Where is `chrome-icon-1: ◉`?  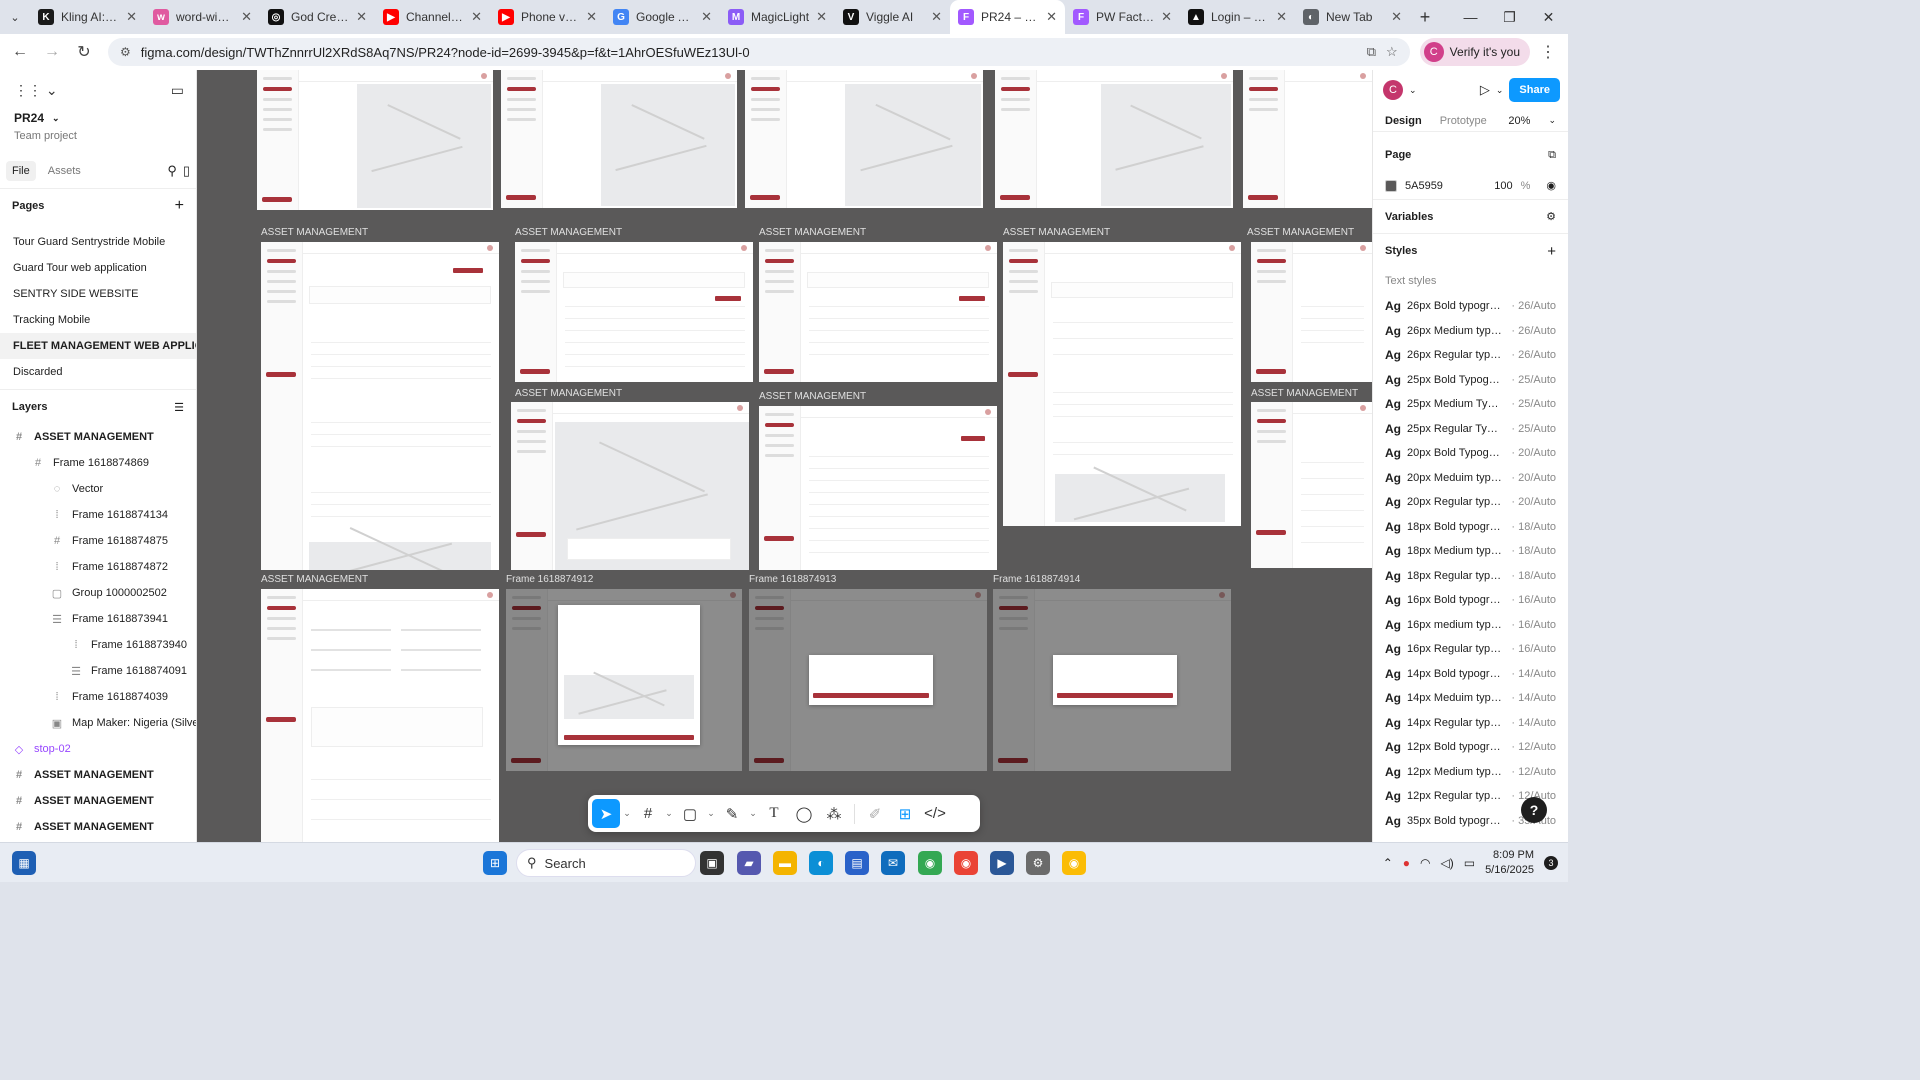
chrome-icon-1: ◉ is located at coordinates (930, 863).